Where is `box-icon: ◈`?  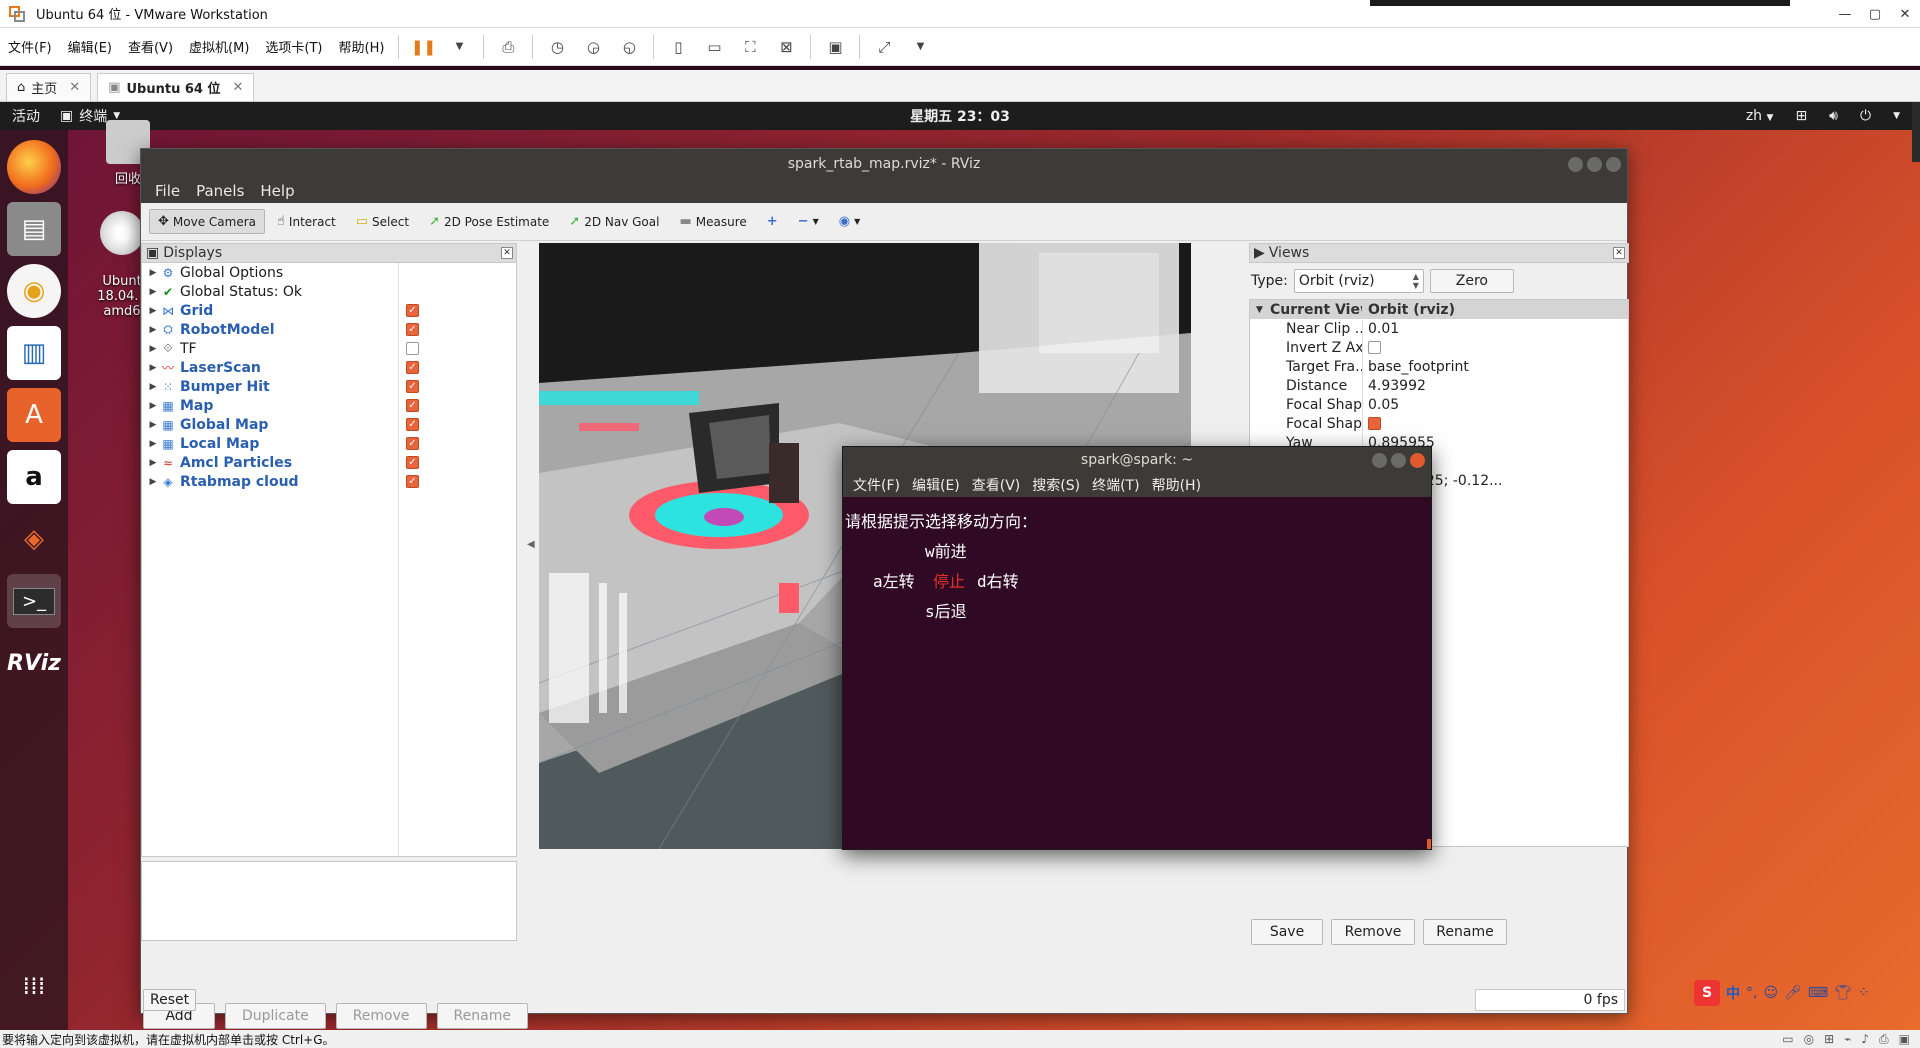 box-icon: ◈ is located at coordinates (34, 539).